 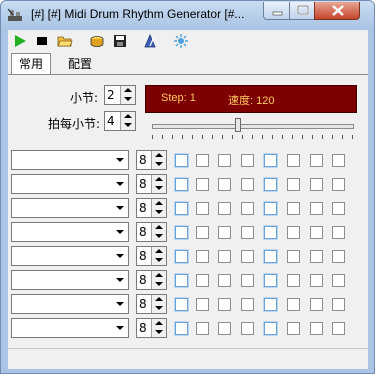 I want to click on minimize-button, so click(x=276, y=11).